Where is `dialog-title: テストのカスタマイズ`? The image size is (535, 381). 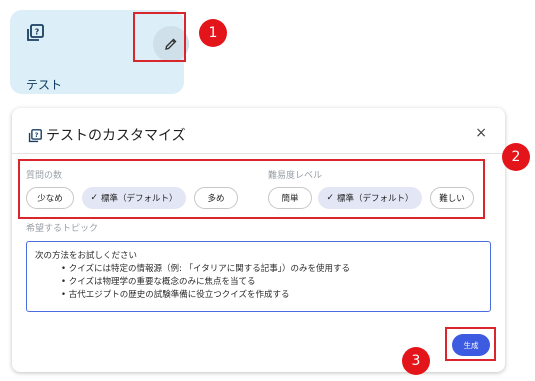 dialog-title: テストのカスタマイズ is located at coordinates (116, 136).